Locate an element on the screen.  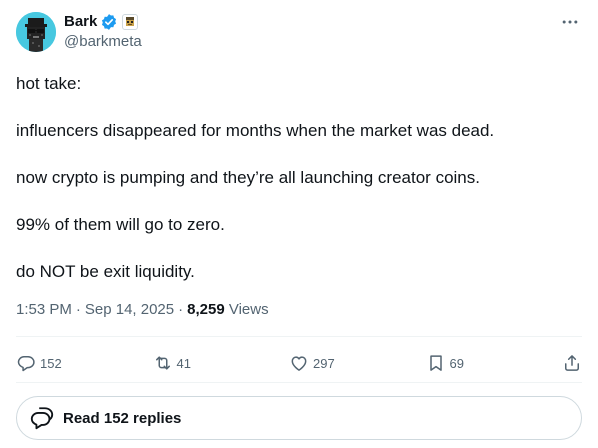
avatar is located at coordinates (36, 32).